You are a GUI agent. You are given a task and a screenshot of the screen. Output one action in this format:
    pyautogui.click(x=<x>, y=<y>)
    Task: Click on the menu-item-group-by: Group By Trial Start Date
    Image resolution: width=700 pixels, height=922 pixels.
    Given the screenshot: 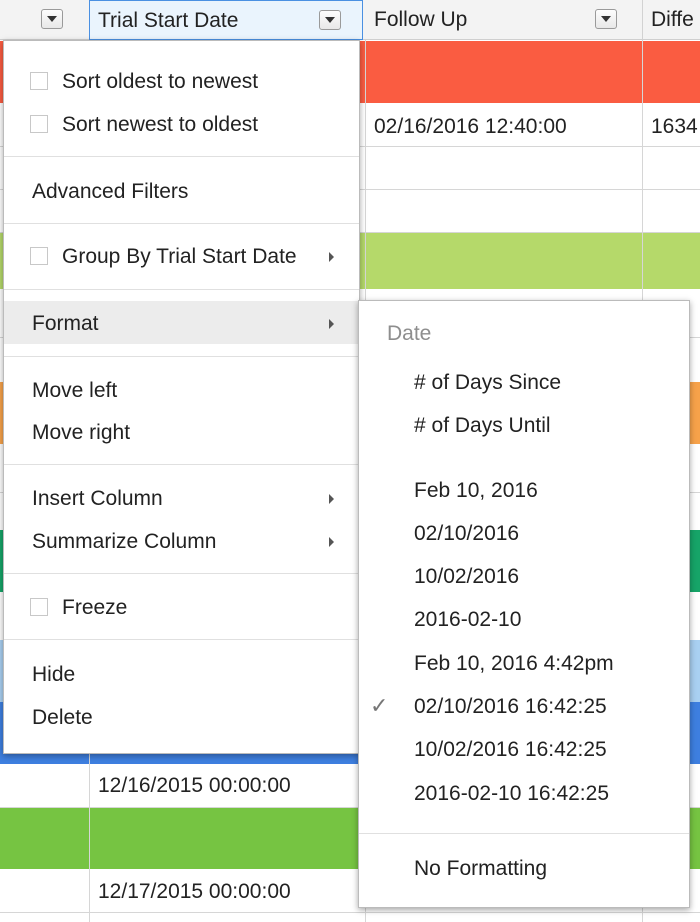 What is the action you would take?
    pyautogui.click(x=181, y=256)
    